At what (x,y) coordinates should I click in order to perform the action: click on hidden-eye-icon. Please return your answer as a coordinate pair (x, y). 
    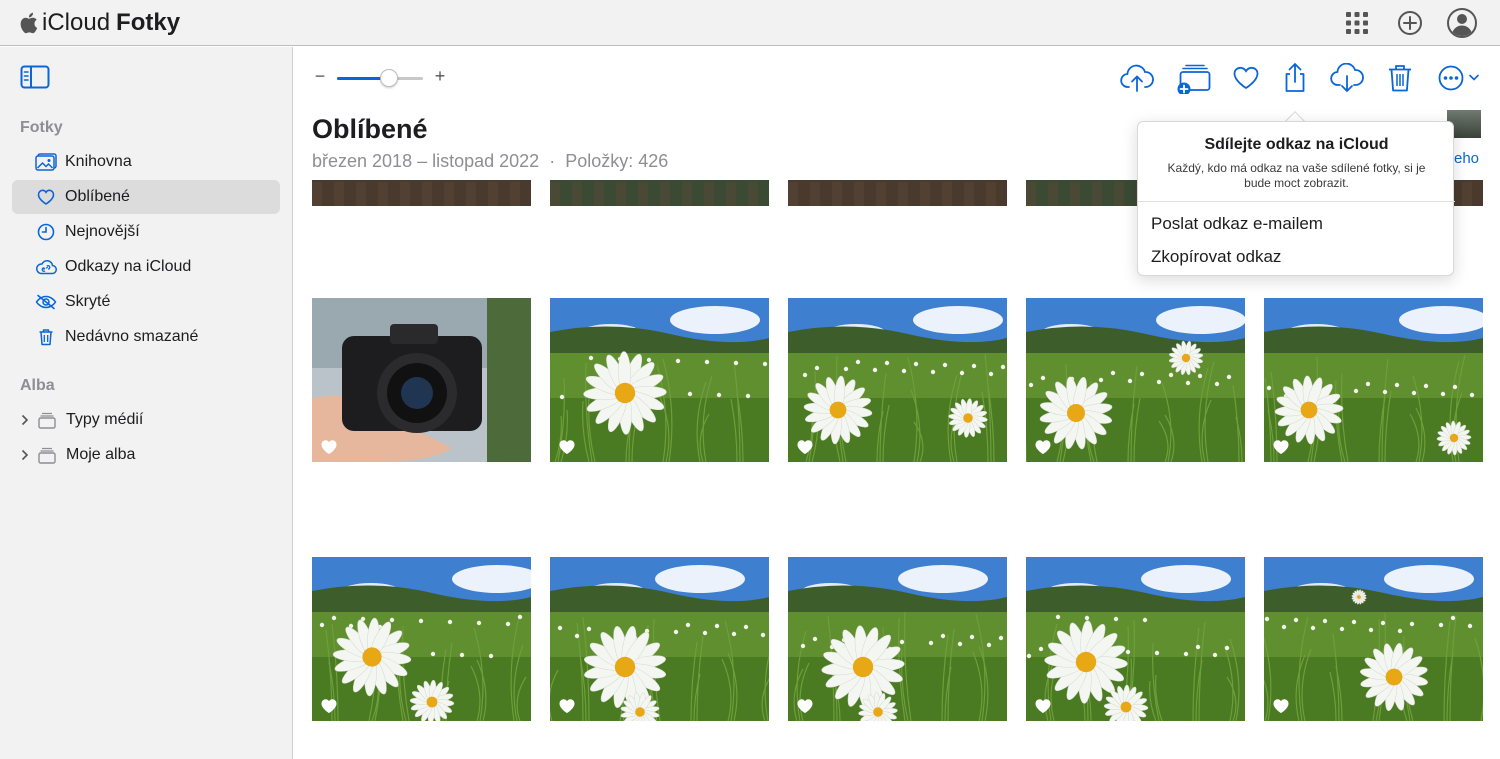
    Looking at the image, I should click on (46, 302).